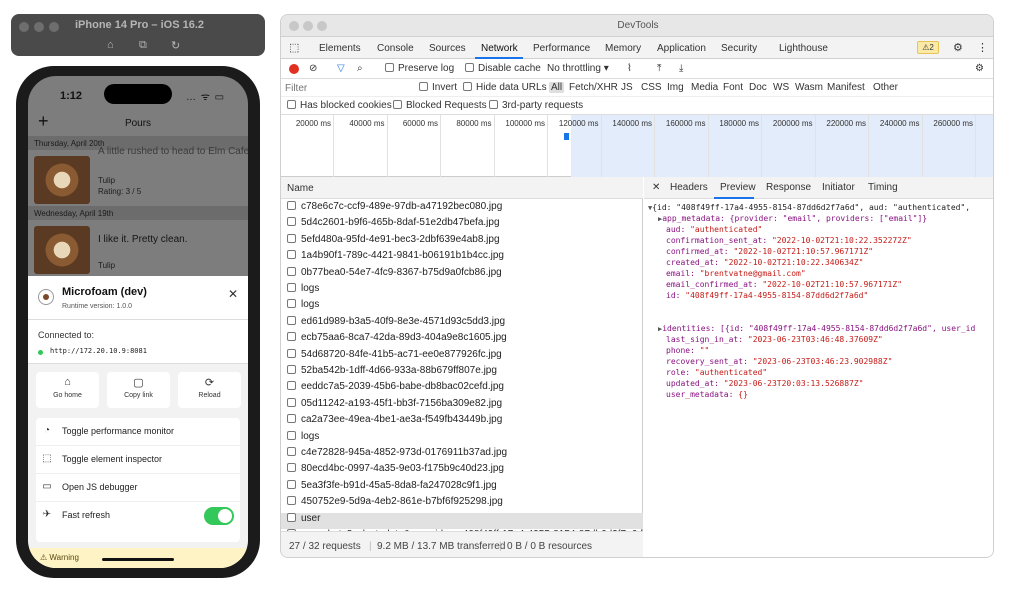 This screenshot has height=598, width=1024. I want to click on minimize-window-button, so click(39, 27).